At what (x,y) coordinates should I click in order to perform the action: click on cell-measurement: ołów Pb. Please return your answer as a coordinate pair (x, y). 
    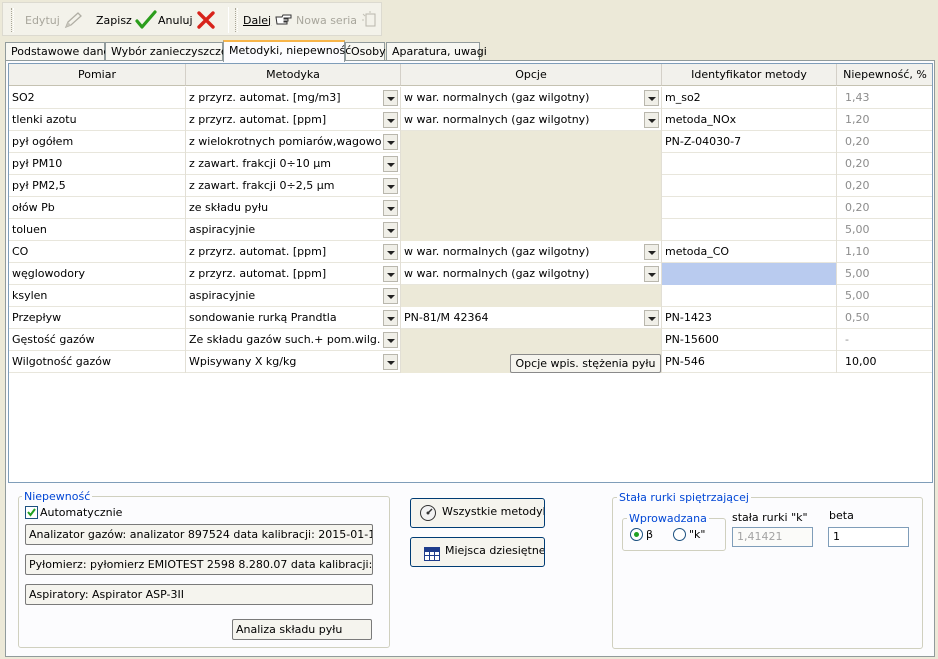
    Looking at the image, I should click on (97, 208).